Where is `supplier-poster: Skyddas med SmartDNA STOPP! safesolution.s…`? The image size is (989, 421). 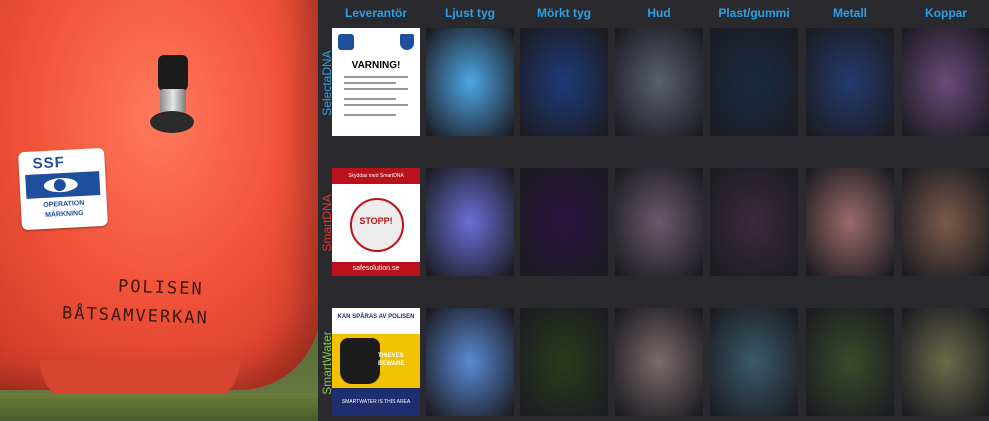
supplier-poster: Skyddas med SmartDNA STOPP! safesolution.s… is located at coordinates (376, 222).